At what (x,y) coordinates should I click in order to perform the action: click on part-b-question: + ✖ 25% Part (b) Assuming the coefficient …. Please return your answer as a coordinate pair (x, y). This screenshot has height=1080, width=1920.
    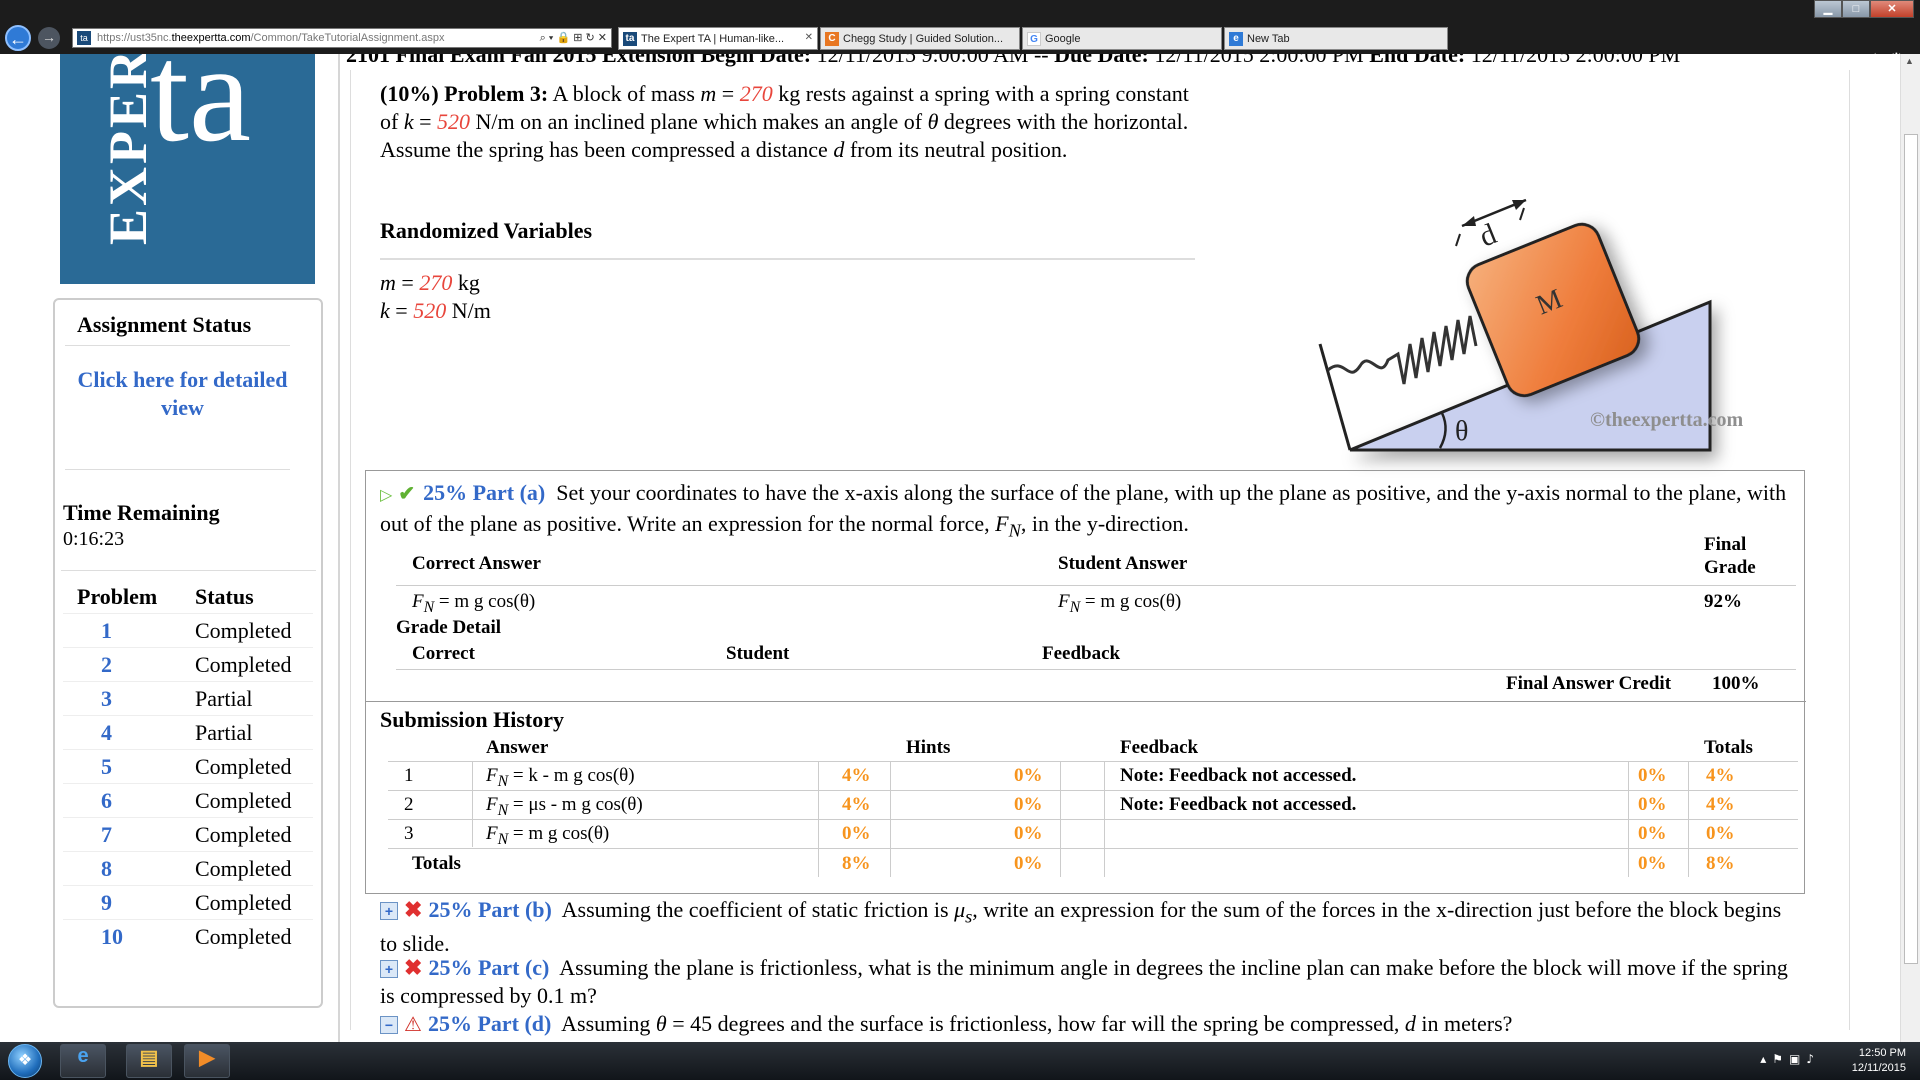
    Looking at the image, I should click on (1090, 927).